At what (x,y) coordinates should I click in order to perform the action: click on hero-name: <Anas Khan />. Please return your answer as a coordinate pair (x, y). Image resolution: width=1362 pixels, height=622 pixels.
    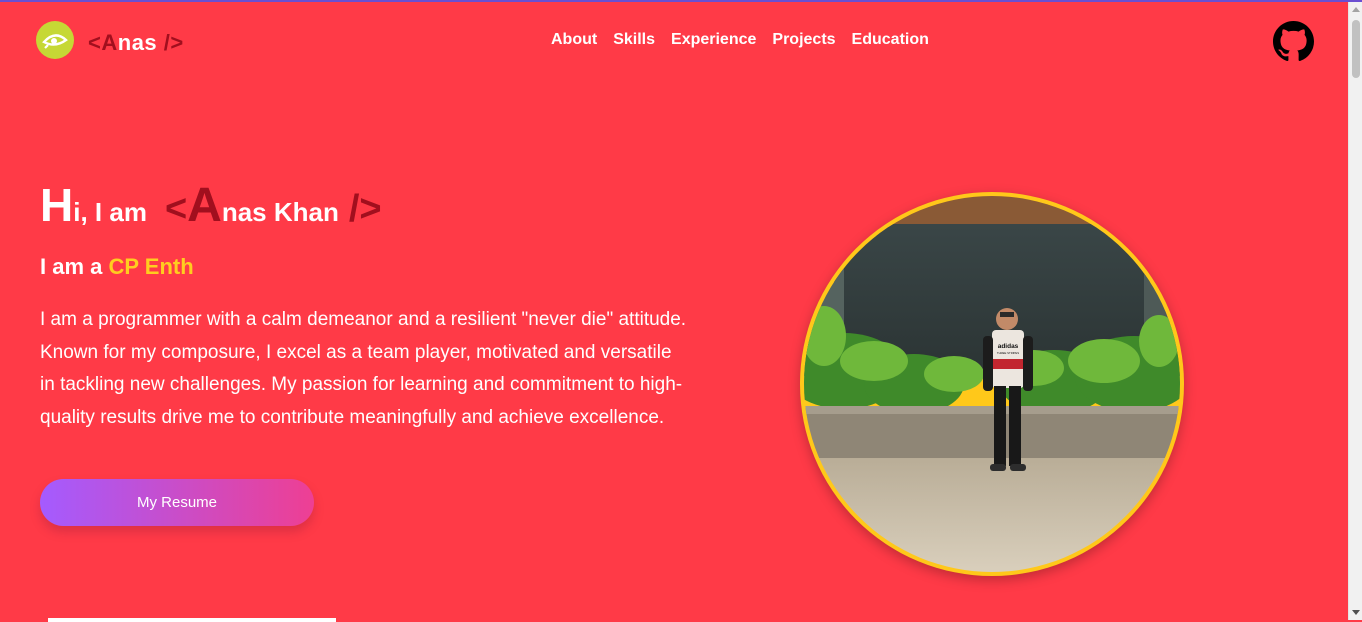
    Looking at the image, I should click on (273, 205).